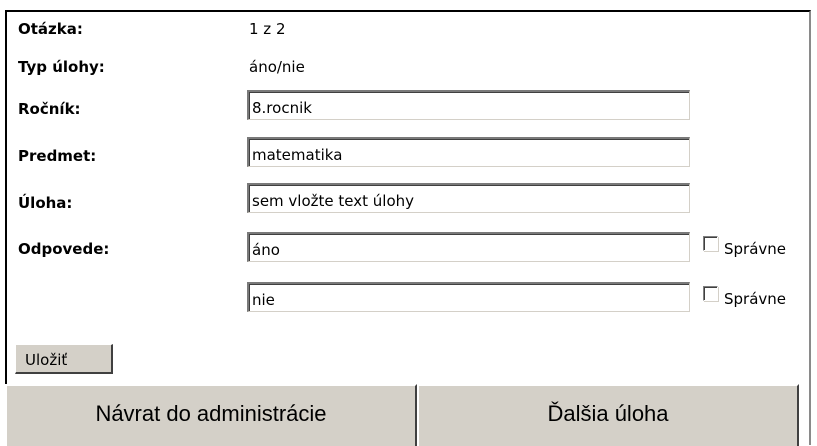  What do you see at coordinates (64, 359) in the screenshot?
I see `save-button: Uložiť` at bounding box center [64, 359].